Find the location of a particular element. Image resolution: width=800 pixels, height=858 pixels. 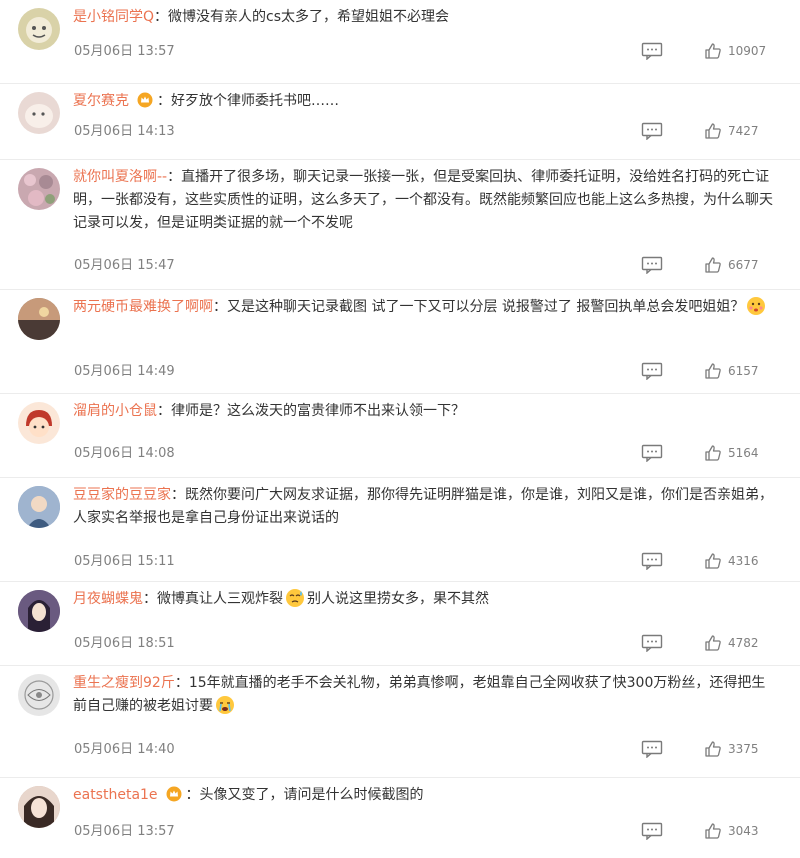

thinking-emoji-icon is located at coordinates (756, 306).